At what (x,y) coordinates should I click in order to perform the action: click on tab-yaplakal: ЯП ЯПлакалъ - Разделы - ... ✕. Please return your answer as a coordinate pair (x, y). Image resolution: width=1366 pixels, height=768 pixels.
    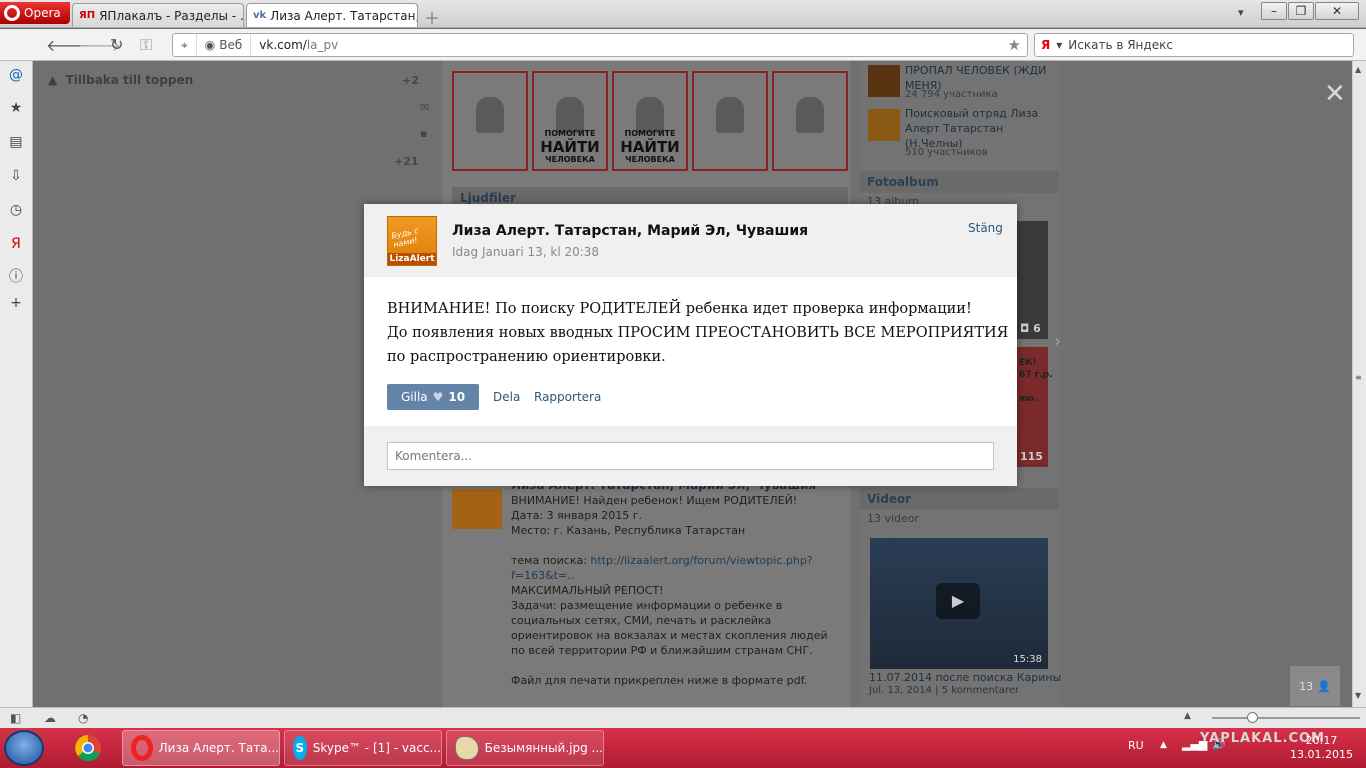
    Looking at the image, I should click on (158, 15).